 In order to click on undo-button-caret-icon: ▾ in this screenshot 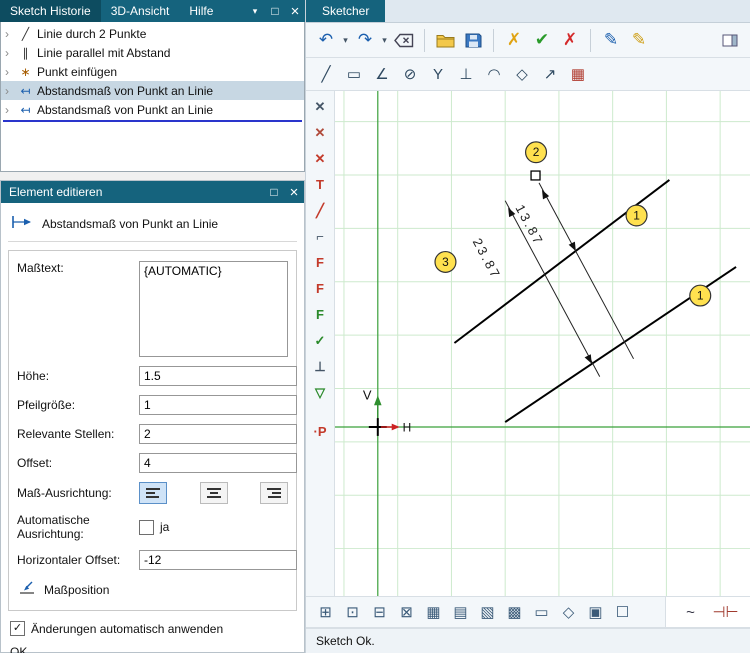, I will do `click(345, 40)`.